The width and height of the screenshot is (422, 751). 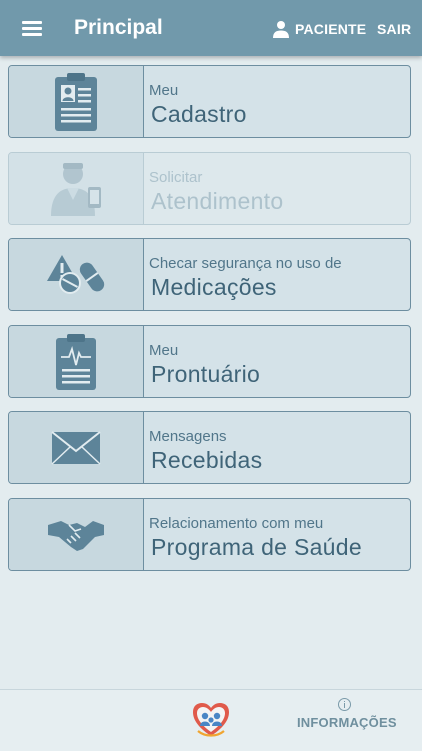 I want to click on info-button: INFORMAÇÕES, so click(x=347, y=719).